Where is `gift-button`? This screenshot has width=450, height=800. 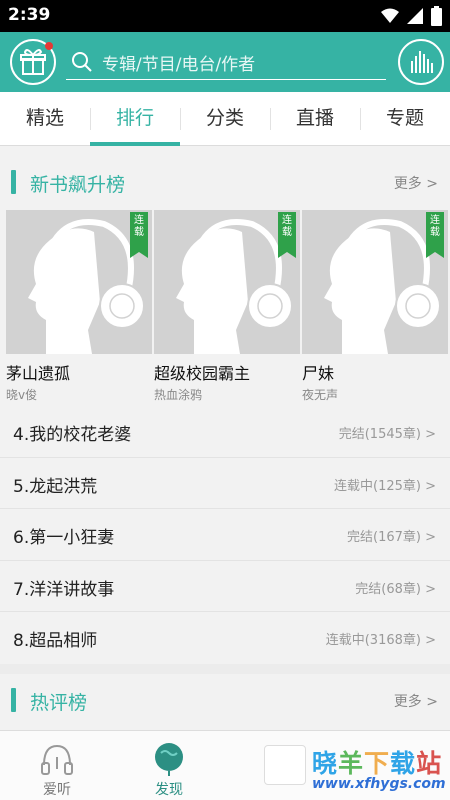
gift-button is located at coordinates (33, 62).